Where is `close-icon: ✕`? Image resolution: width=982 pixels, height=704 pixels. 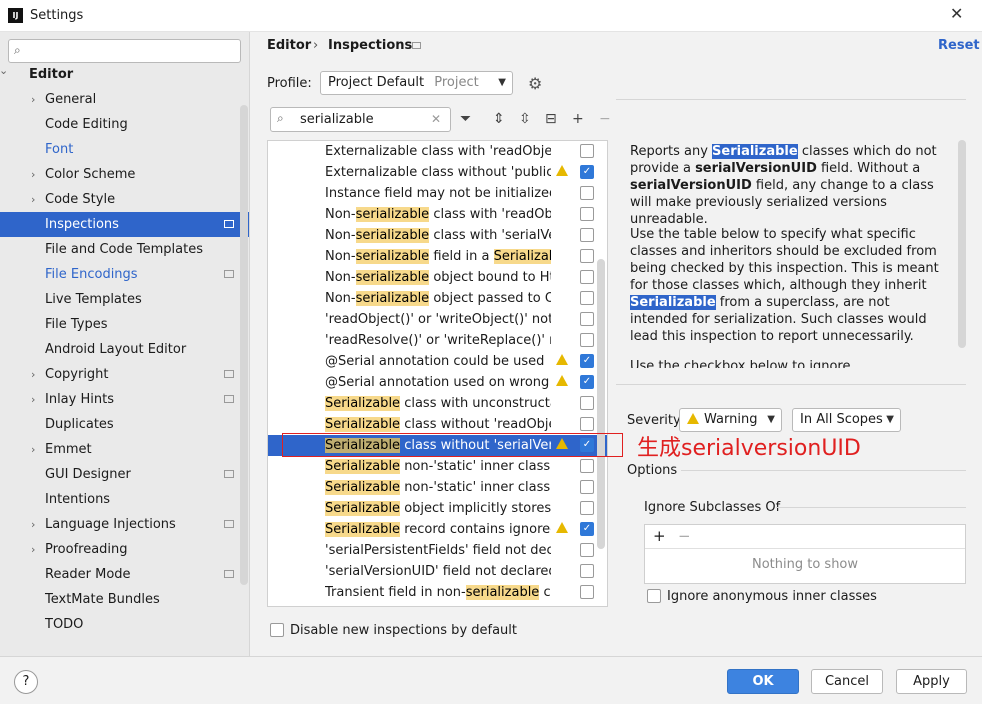
close-icon: ✕ is located at coordinates (956, 13).